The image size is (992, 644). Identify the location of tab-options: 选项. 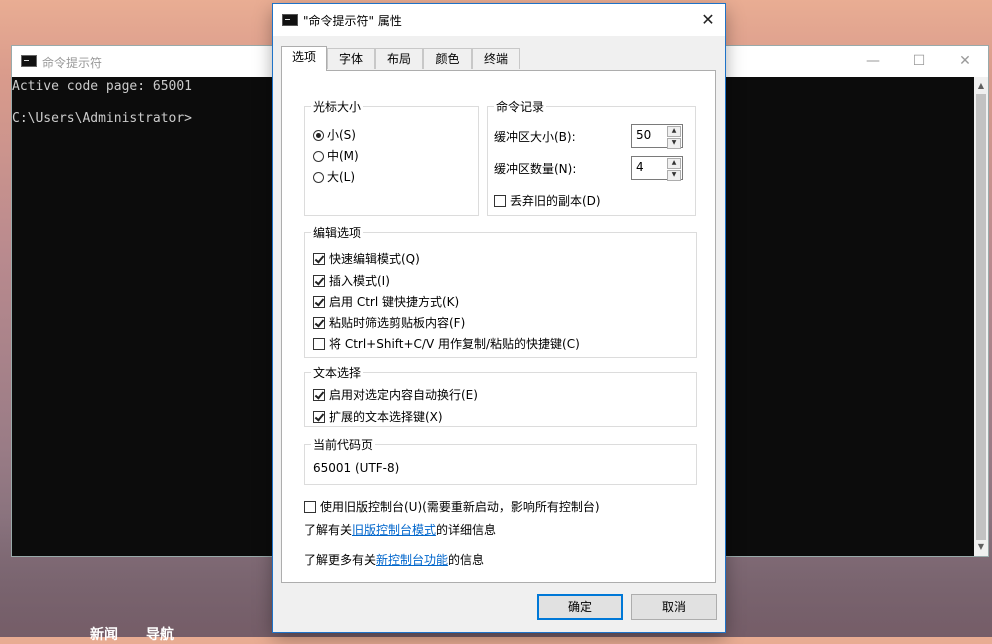
(304, 58).